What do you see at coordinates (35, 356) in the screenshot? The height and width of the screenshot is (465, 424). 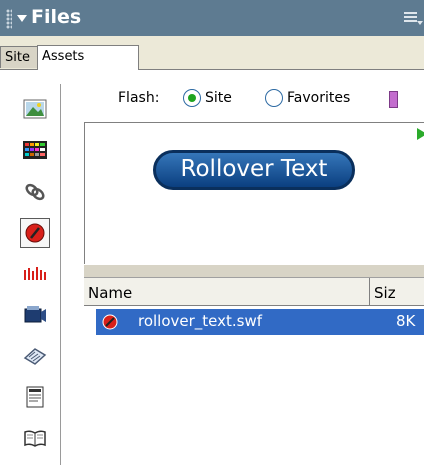 I see `scripts-icon` at bounding box center [35, 356].